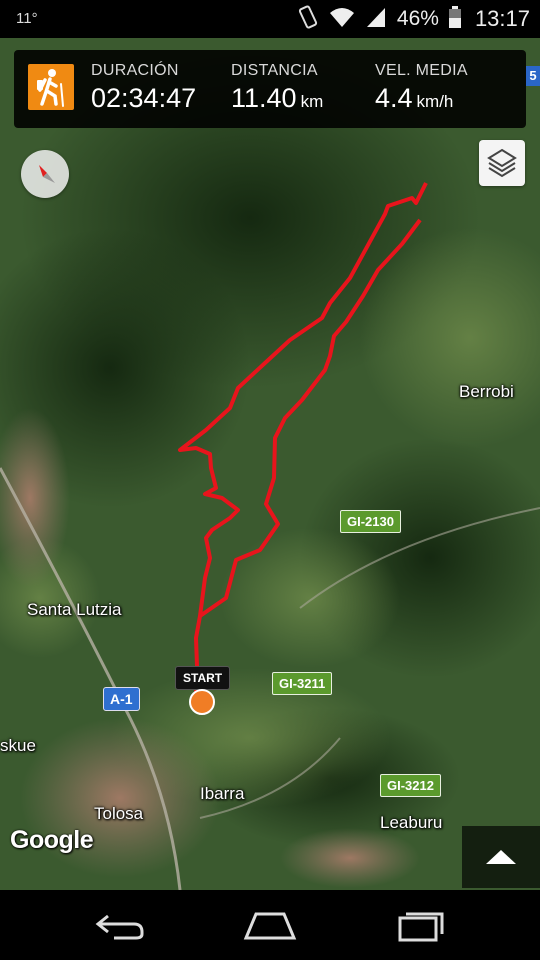 Image resolution: width=540 pixels, height=960 pixels. Describe the element at coordinates (119, 813) in the screenshot. I see `place-label-tolosa: Tolosa` at that location.